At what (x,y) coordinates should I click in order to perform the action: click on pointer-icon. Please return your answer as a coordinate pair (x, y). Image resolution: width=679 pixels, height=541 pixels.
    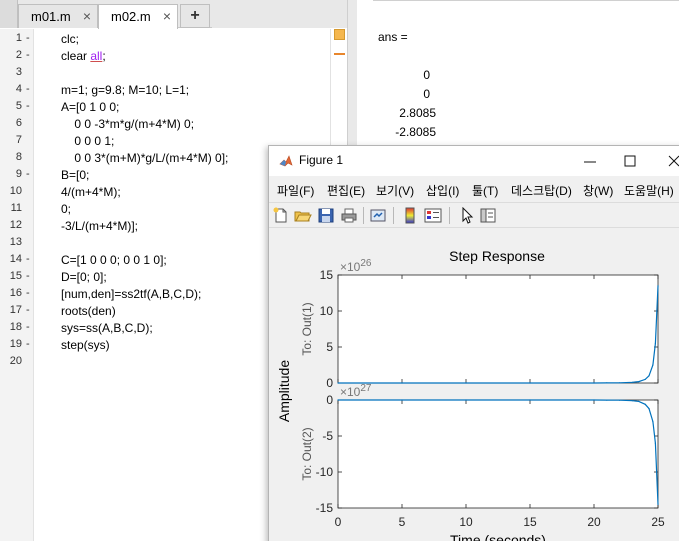
    Looking at the image, I should click on (467, 215).